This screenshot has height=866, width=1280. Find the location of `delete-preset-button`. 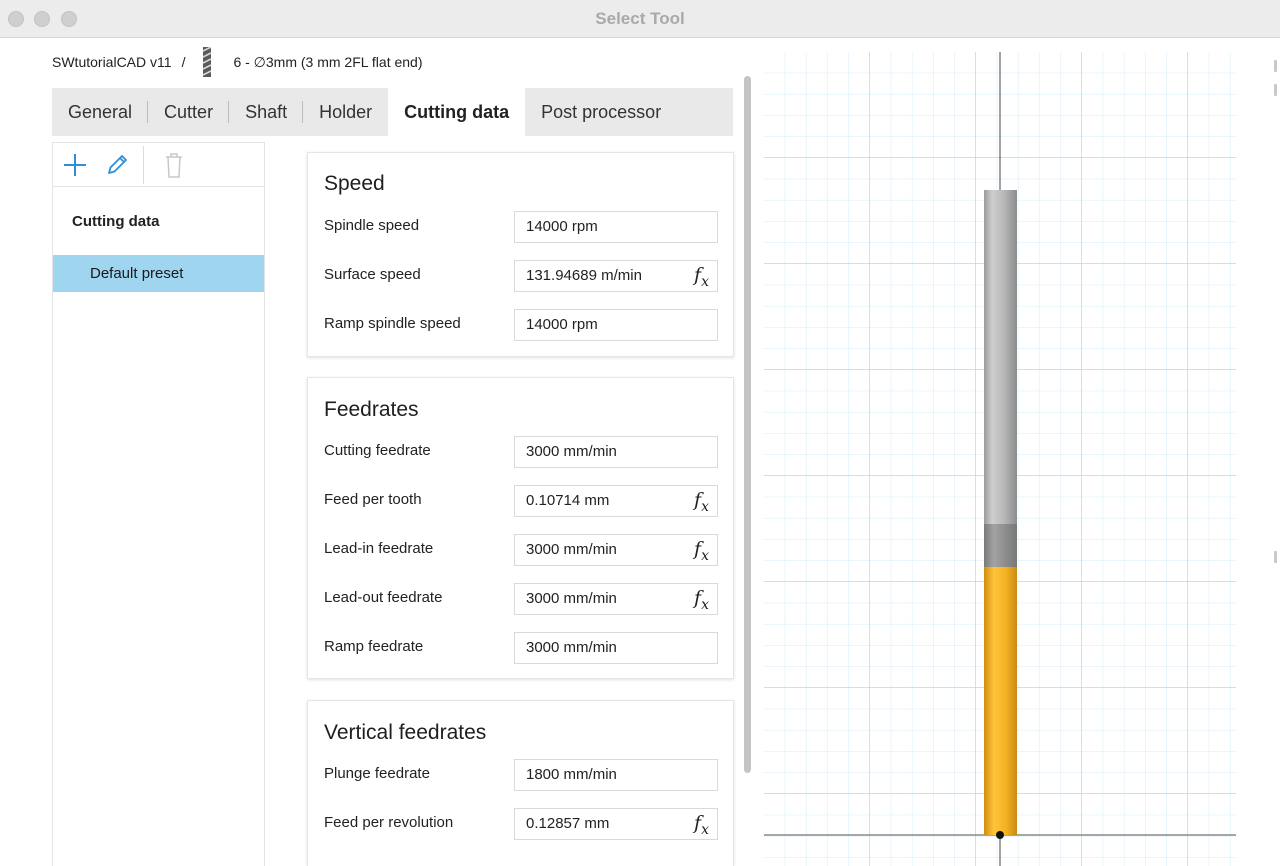

delete-preset-button is located at coordinates (174, 165).